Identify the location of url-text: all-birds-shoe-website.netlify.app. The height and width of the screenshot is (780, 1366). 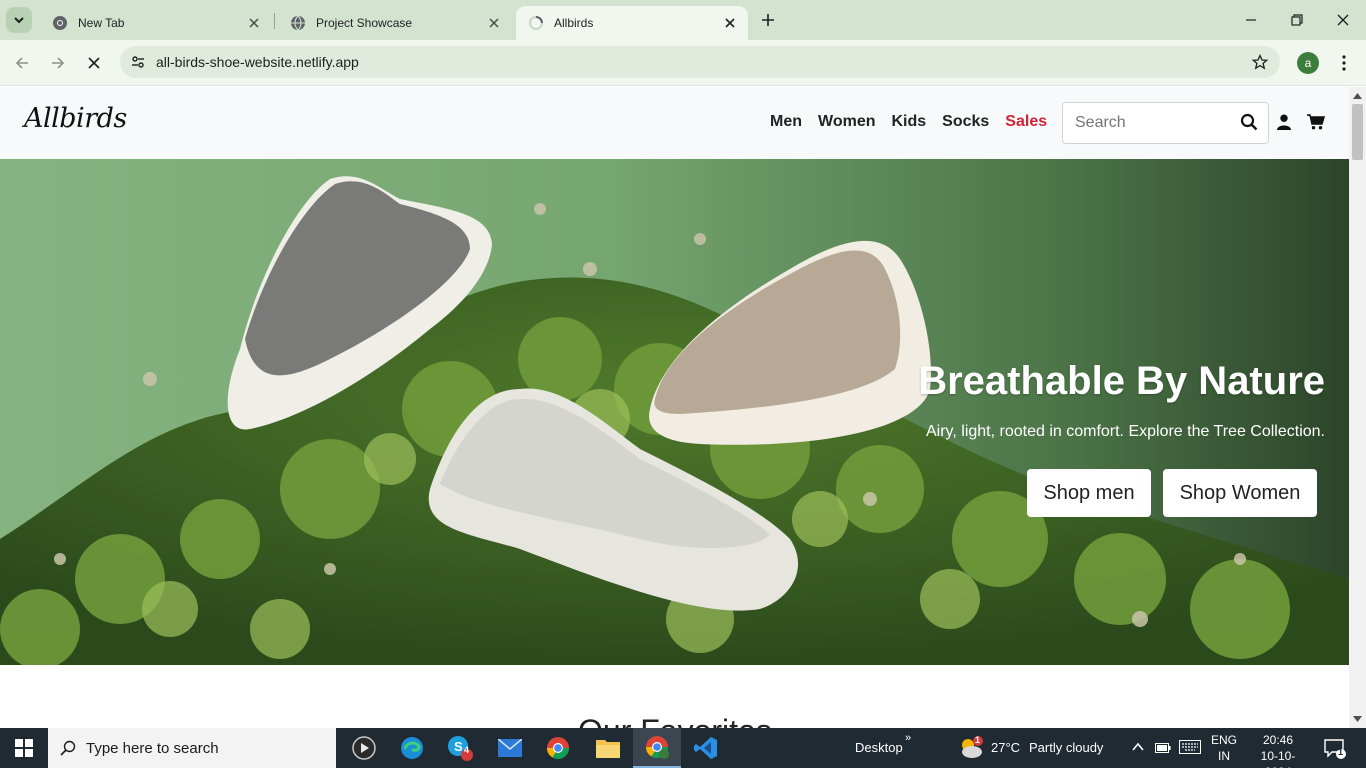
(257, 62).